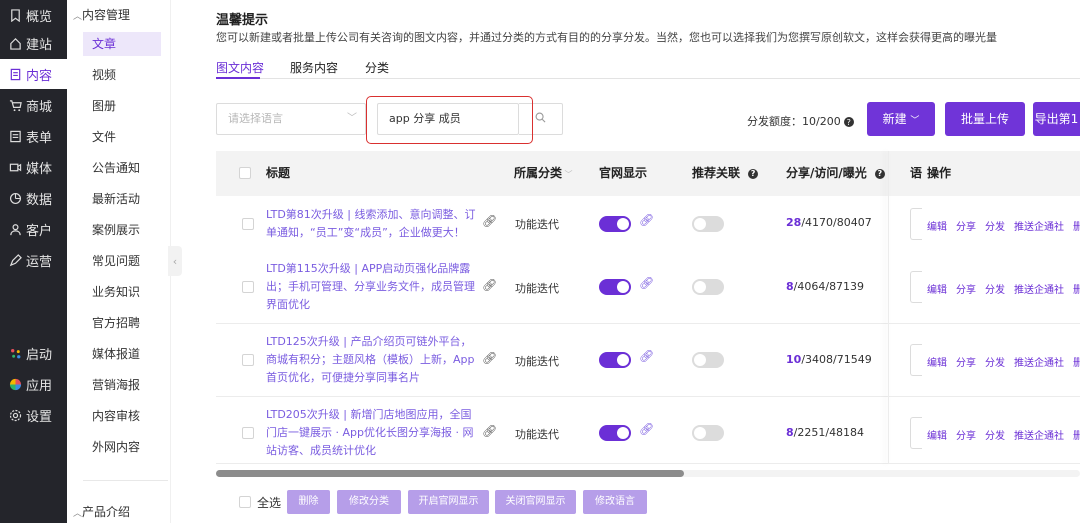  I want to click on tab-categories: 分类, so click(377, 67).